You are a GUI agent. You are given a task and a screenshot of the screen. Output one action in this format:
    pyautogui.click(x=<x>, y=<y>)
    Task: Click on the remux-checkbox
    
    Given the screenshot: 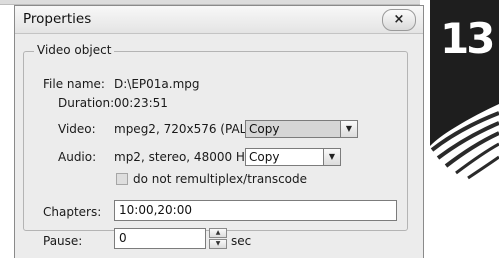 What is the action you would take?
    pyautogui.click(x=122, y=179)
    